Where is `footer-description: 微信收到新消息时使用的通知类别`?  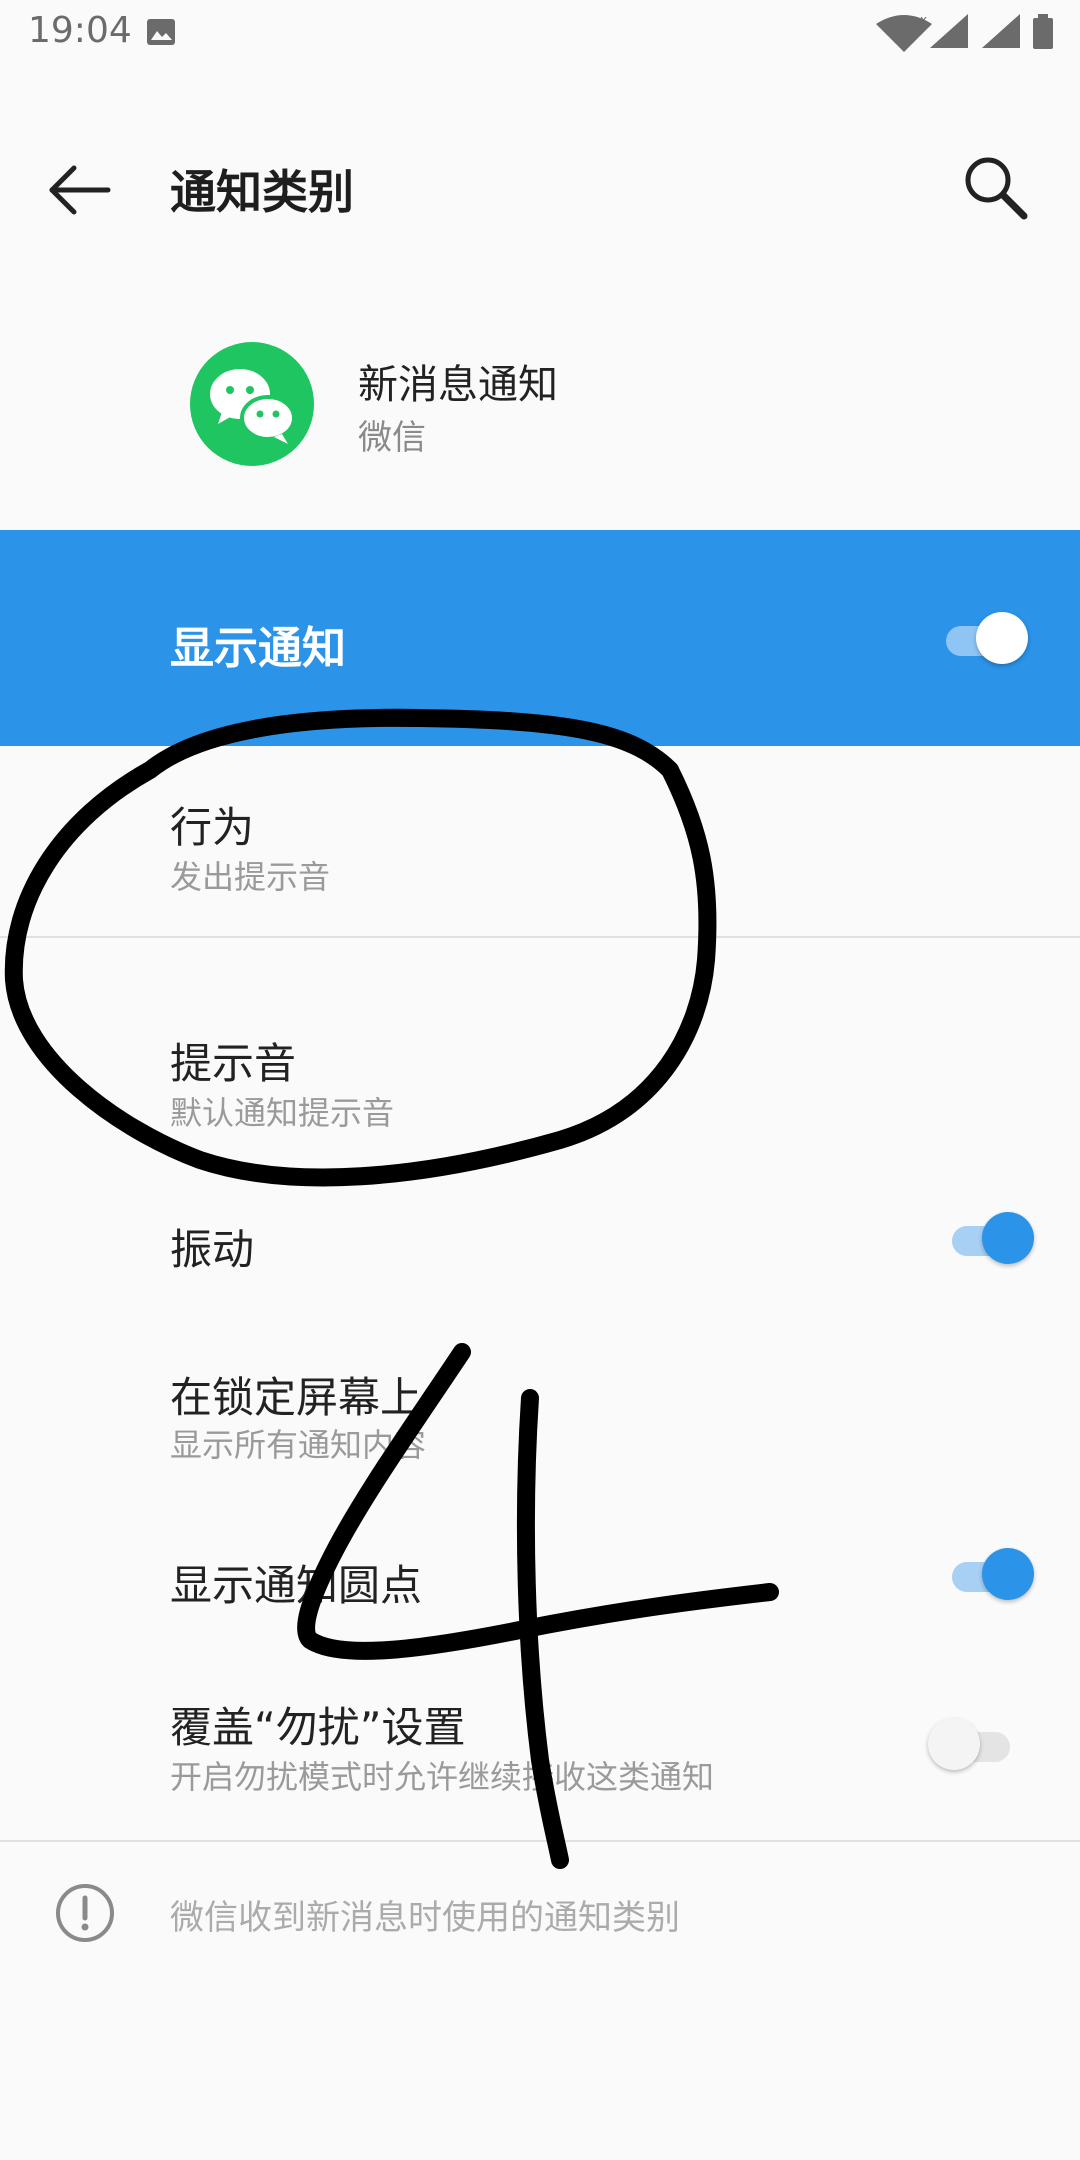 footer-description: 微信收到新消息时使用的通知类别 is located at coordinates (425, 1918).